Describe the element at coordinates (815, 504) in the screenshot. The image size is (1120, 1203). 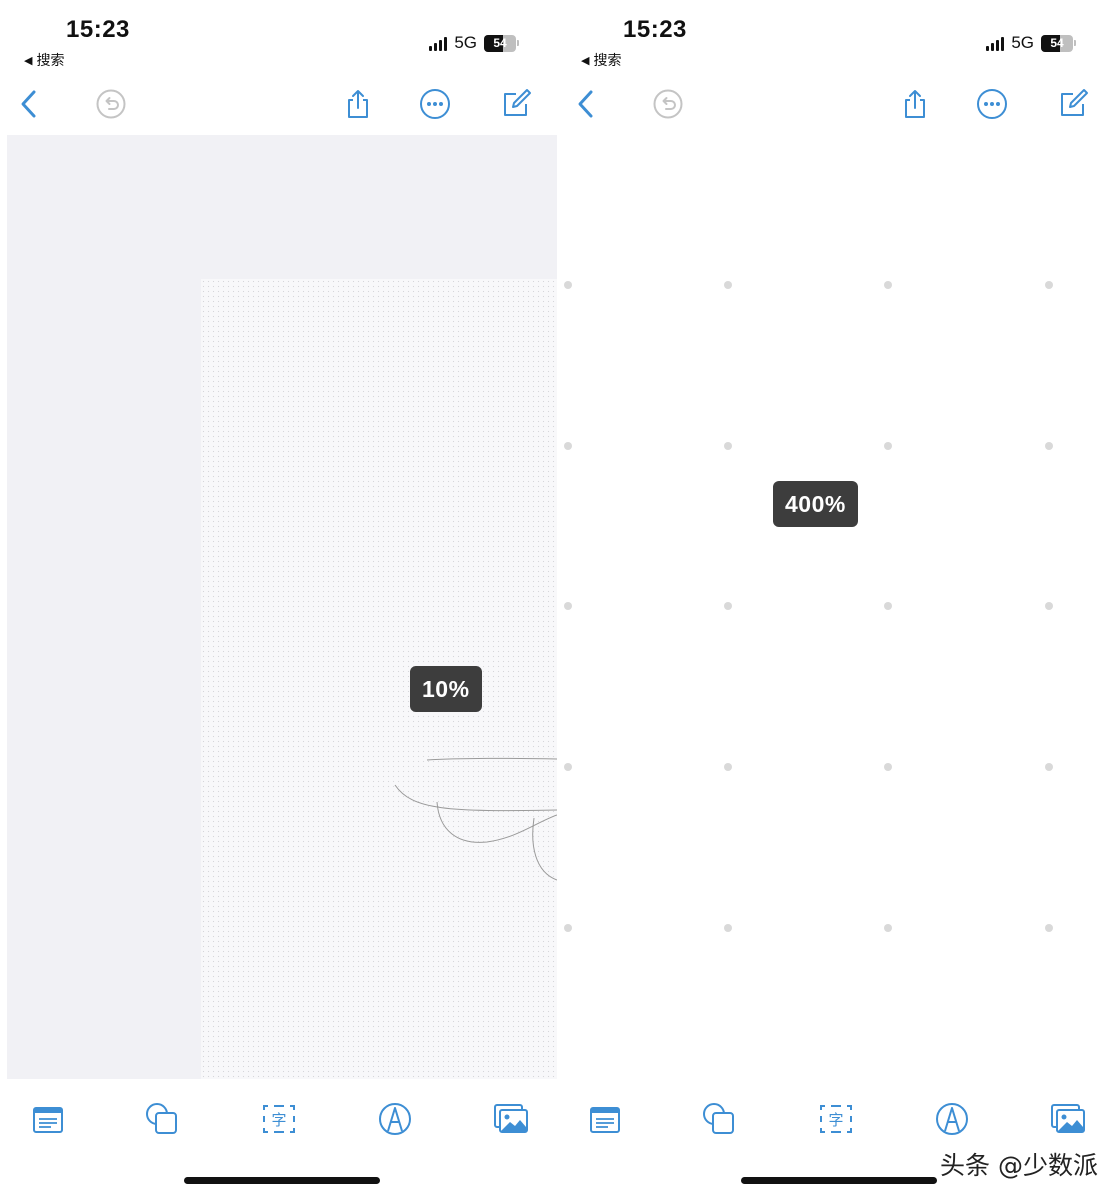
I see `zoom-level-badge: 400%` at that location.